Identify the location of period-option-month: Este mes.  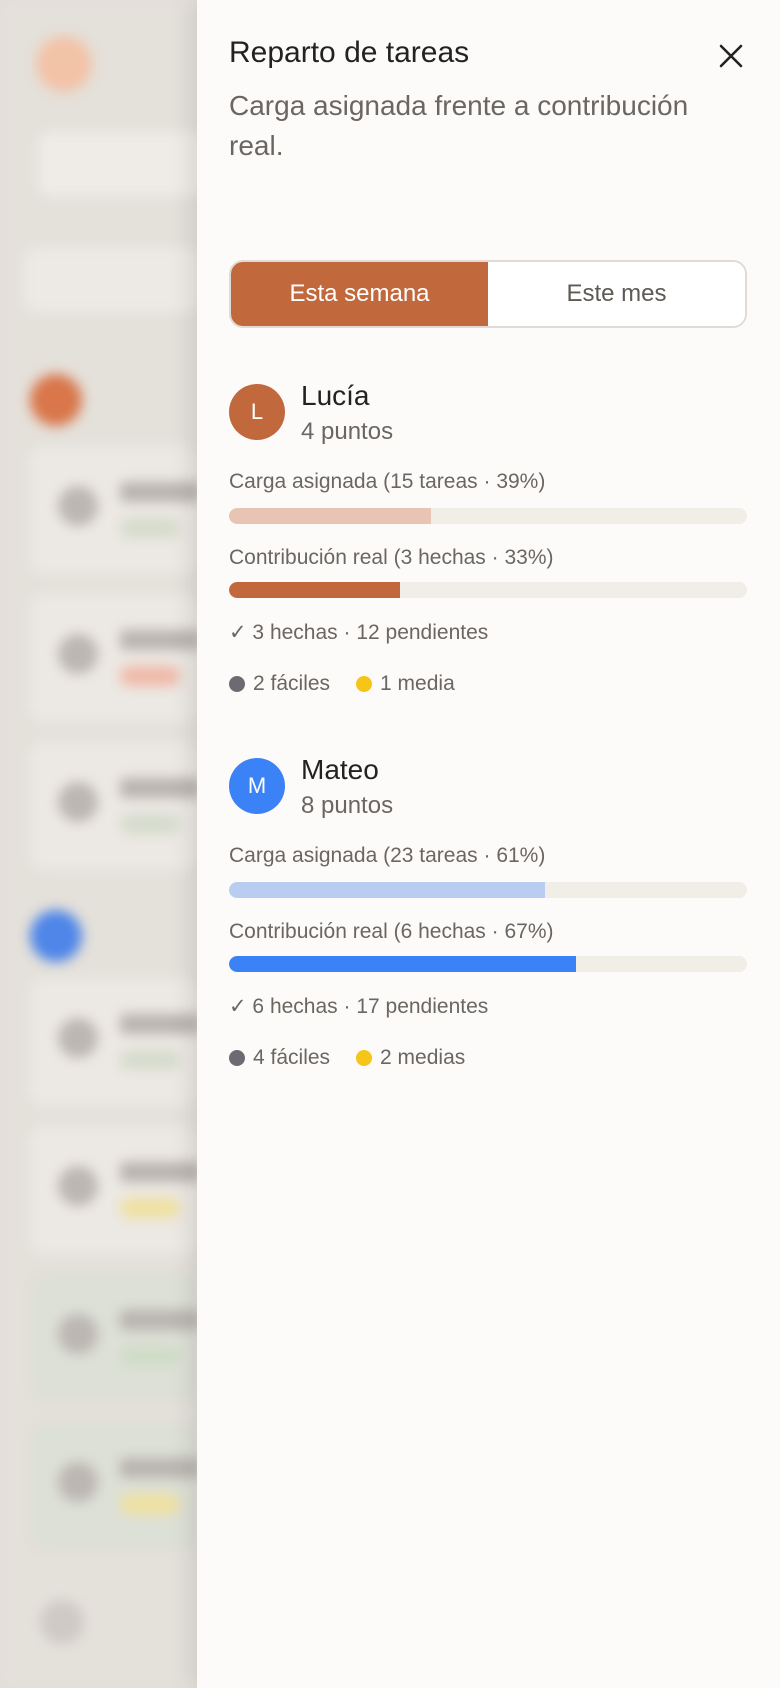
(616, 294).